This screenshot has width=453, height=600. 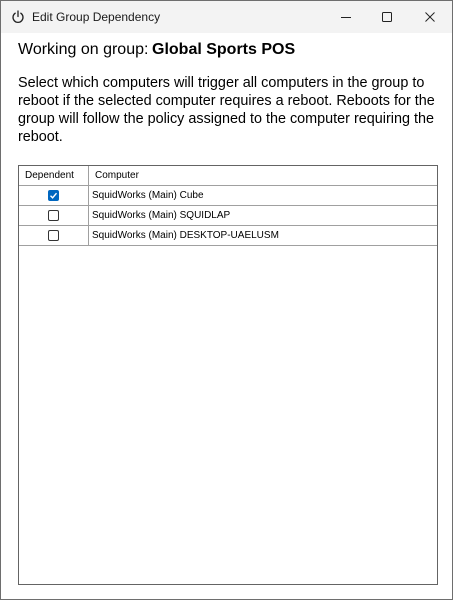 I want to click on checkmark-icon, so click(x=54, y=195).